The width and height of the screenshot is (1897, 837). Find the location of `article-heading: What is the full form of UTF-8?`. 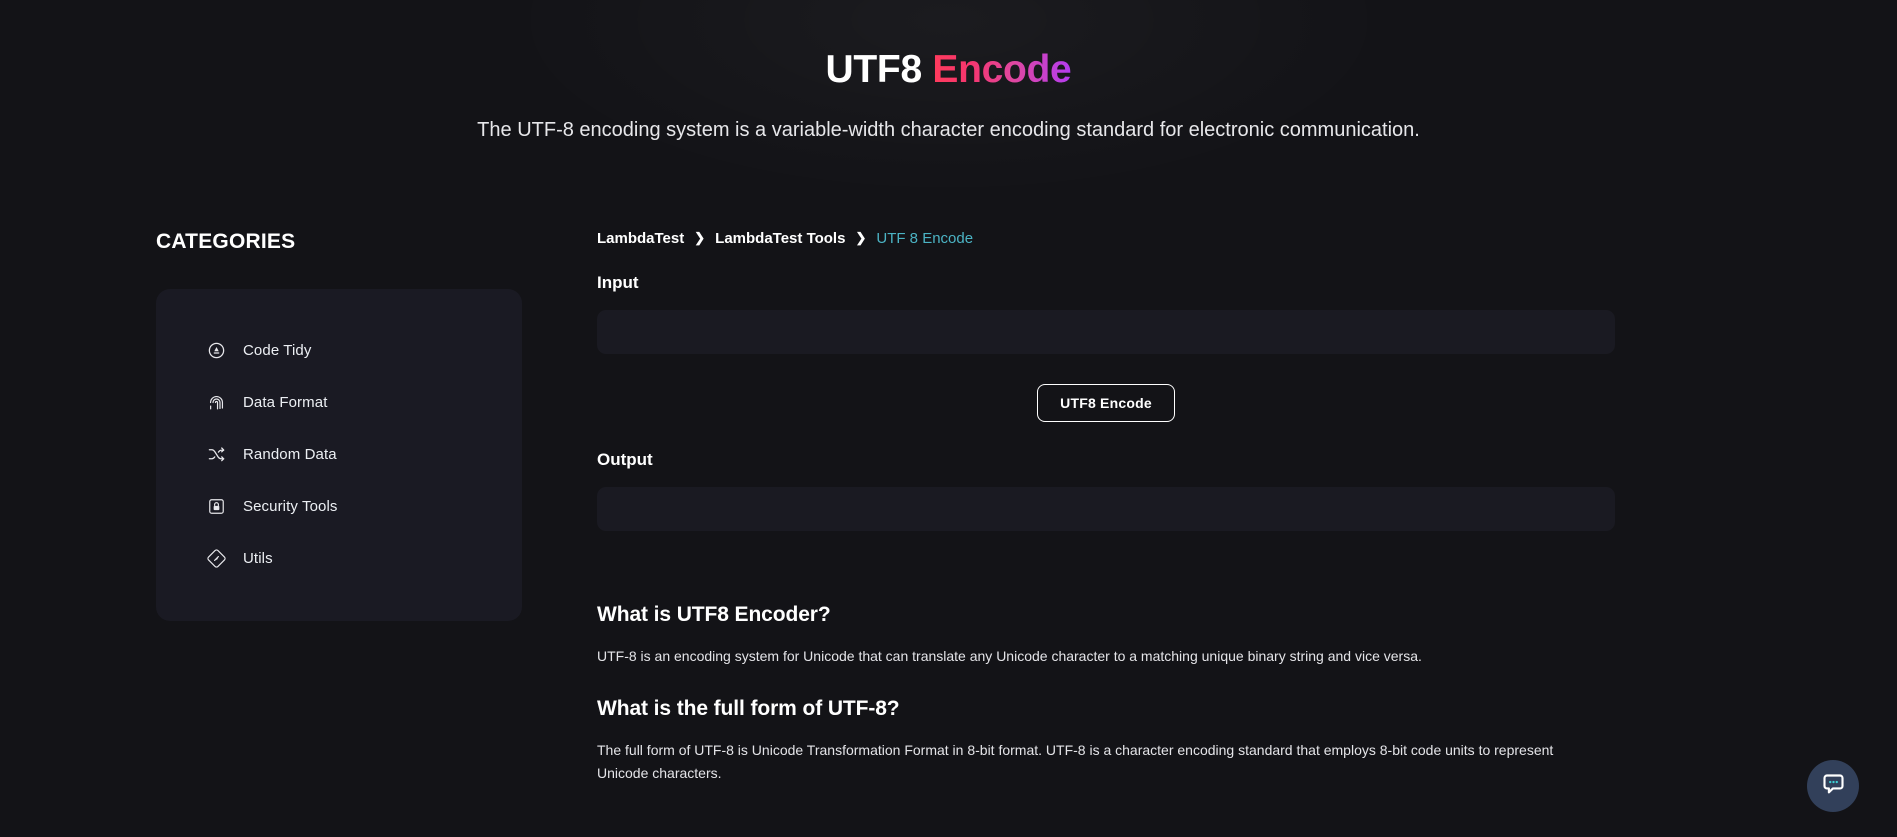

article-heading: What is the full form of UTF-8? is located at coordinates (748, 709).